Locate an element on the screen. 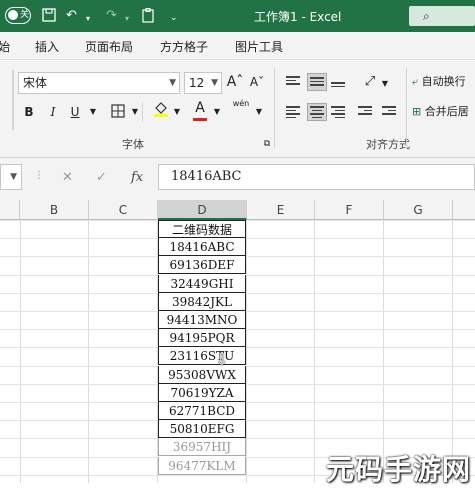  grow-font-button: Aˆ is located at coordinates (235, 82).